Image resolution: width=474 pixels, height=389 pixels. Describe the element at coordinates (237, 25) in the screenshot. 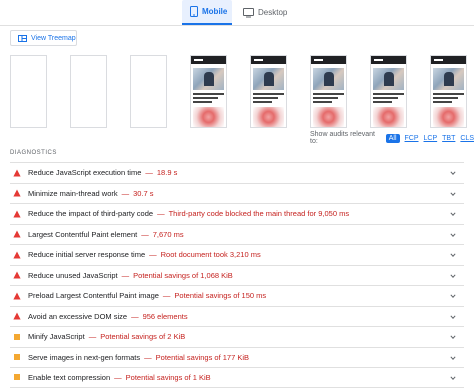

I see `tabs-divider` at that location.